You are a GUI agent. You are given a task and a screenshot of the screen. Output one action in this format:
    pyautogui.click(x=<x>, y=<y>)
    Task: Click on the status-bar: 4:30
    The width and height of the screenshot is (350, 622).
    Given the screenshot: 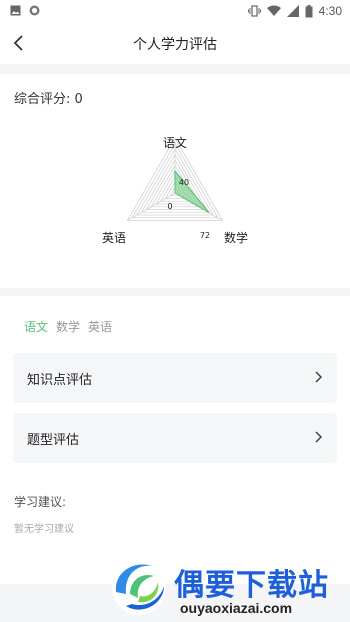 What is the action you would take?
    pyautogui.click(x=175, y=11)
    